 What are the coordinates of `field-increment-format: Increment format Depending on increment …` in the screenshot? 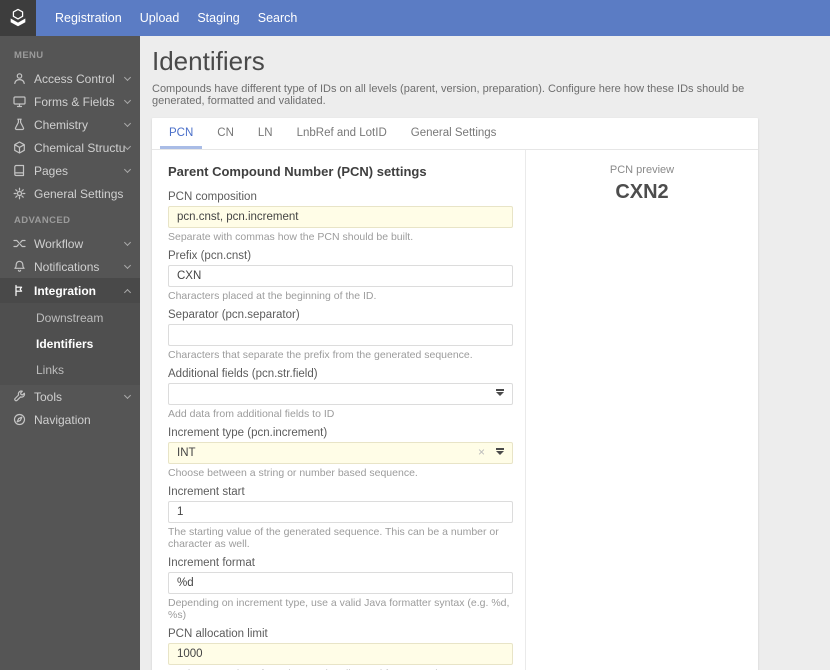 It's located at (340, 589).